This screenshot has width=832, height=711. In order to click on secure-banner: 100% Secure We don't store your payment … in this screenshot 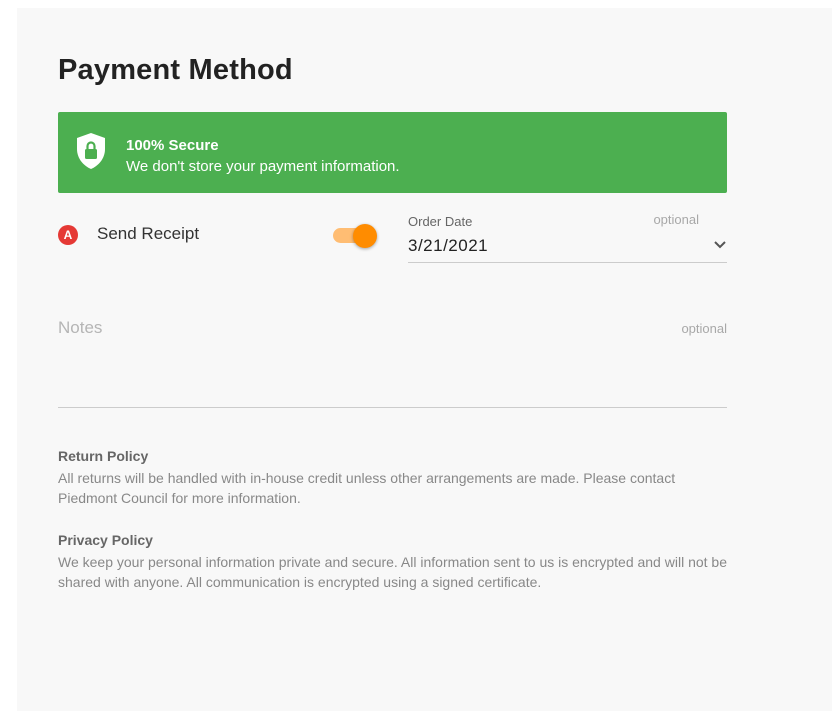, I will do `click(392, 152)`.